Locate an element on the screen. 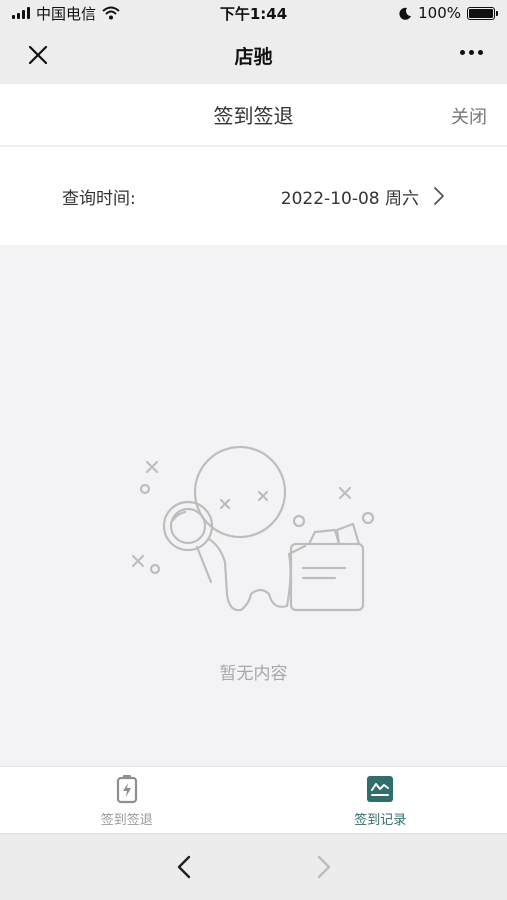 The height and width of the screenshot is (900, 507). back-button is located at coordinates (184, 867).